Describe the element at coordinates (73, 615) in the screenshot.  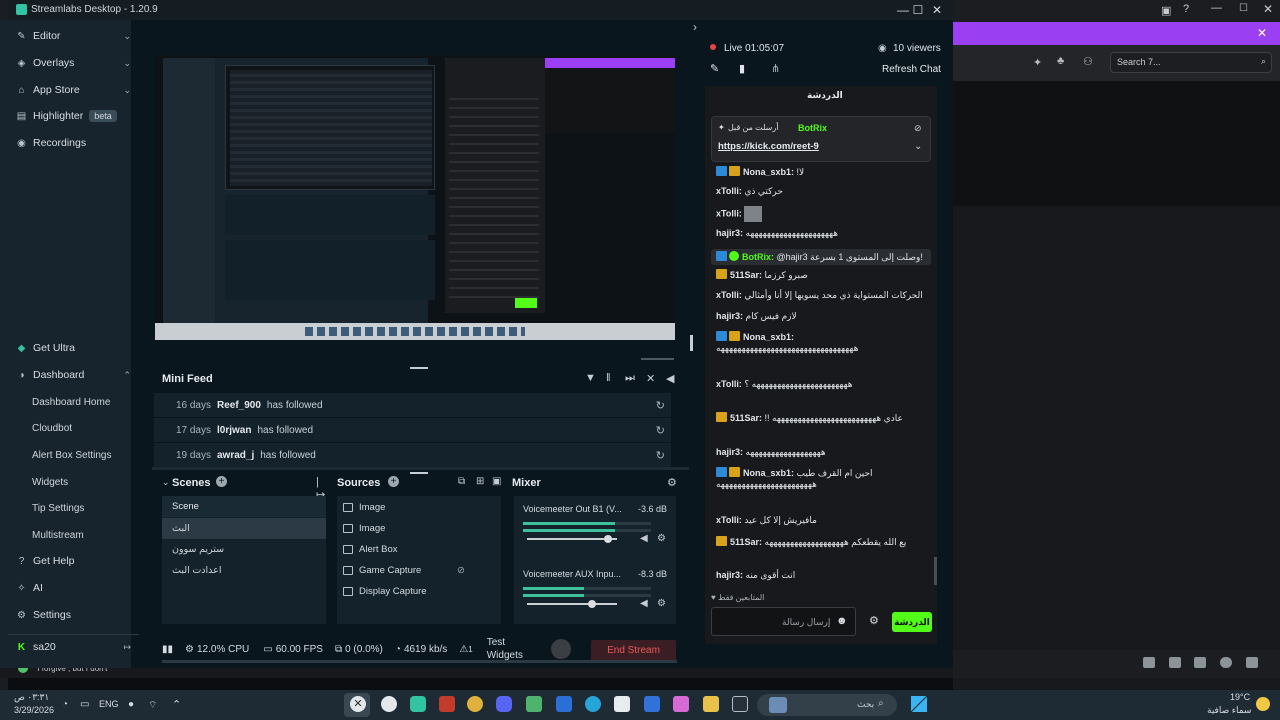
I see `sidebar-item-settings: ⚙ Settings` at that location.